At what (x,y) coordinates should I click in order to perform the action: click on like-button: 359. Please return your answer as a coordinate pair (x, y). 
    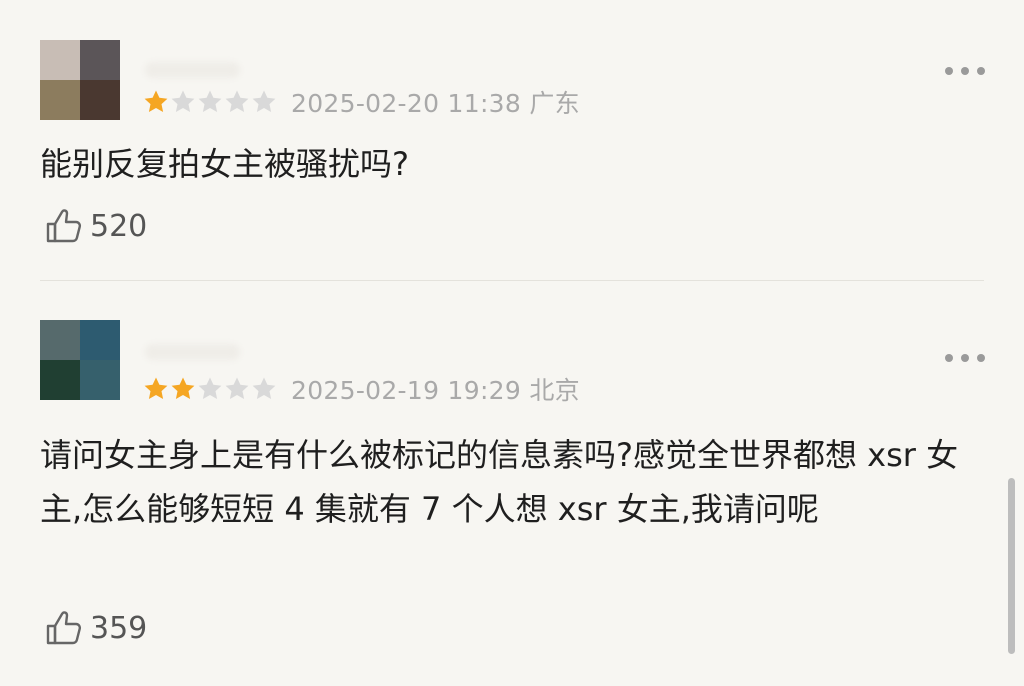
    Looking at the image, I should click on (95, 628).